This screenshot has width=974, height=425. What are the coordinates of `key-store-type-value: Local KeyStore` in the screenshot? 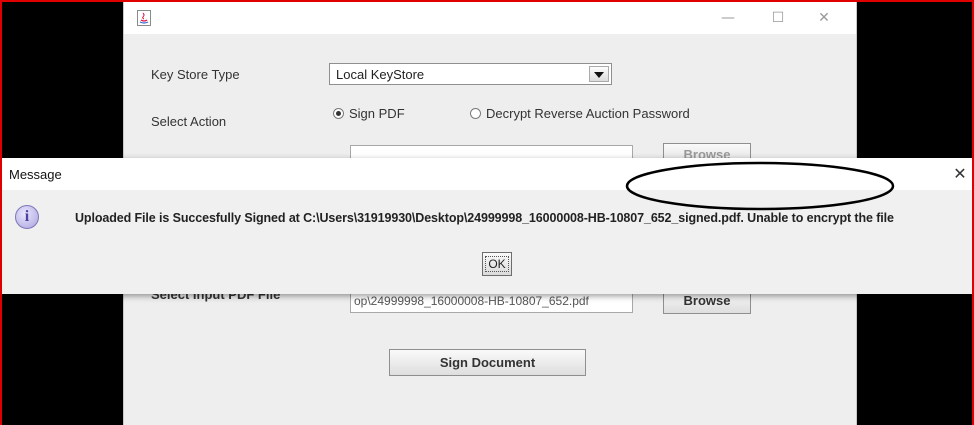 It's located at (380, 74).